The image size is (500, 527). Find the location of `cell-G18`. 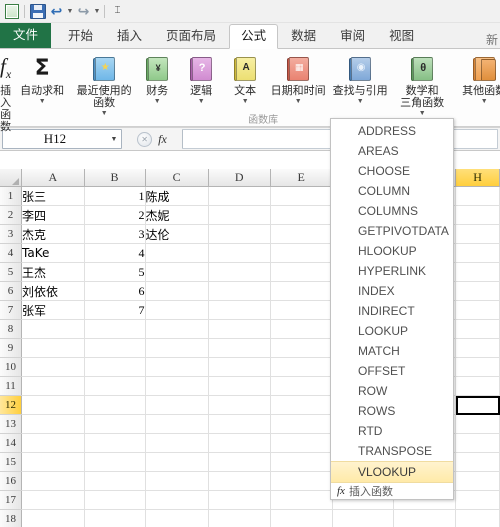

cell-G18 is located at coordinates (425, 518).